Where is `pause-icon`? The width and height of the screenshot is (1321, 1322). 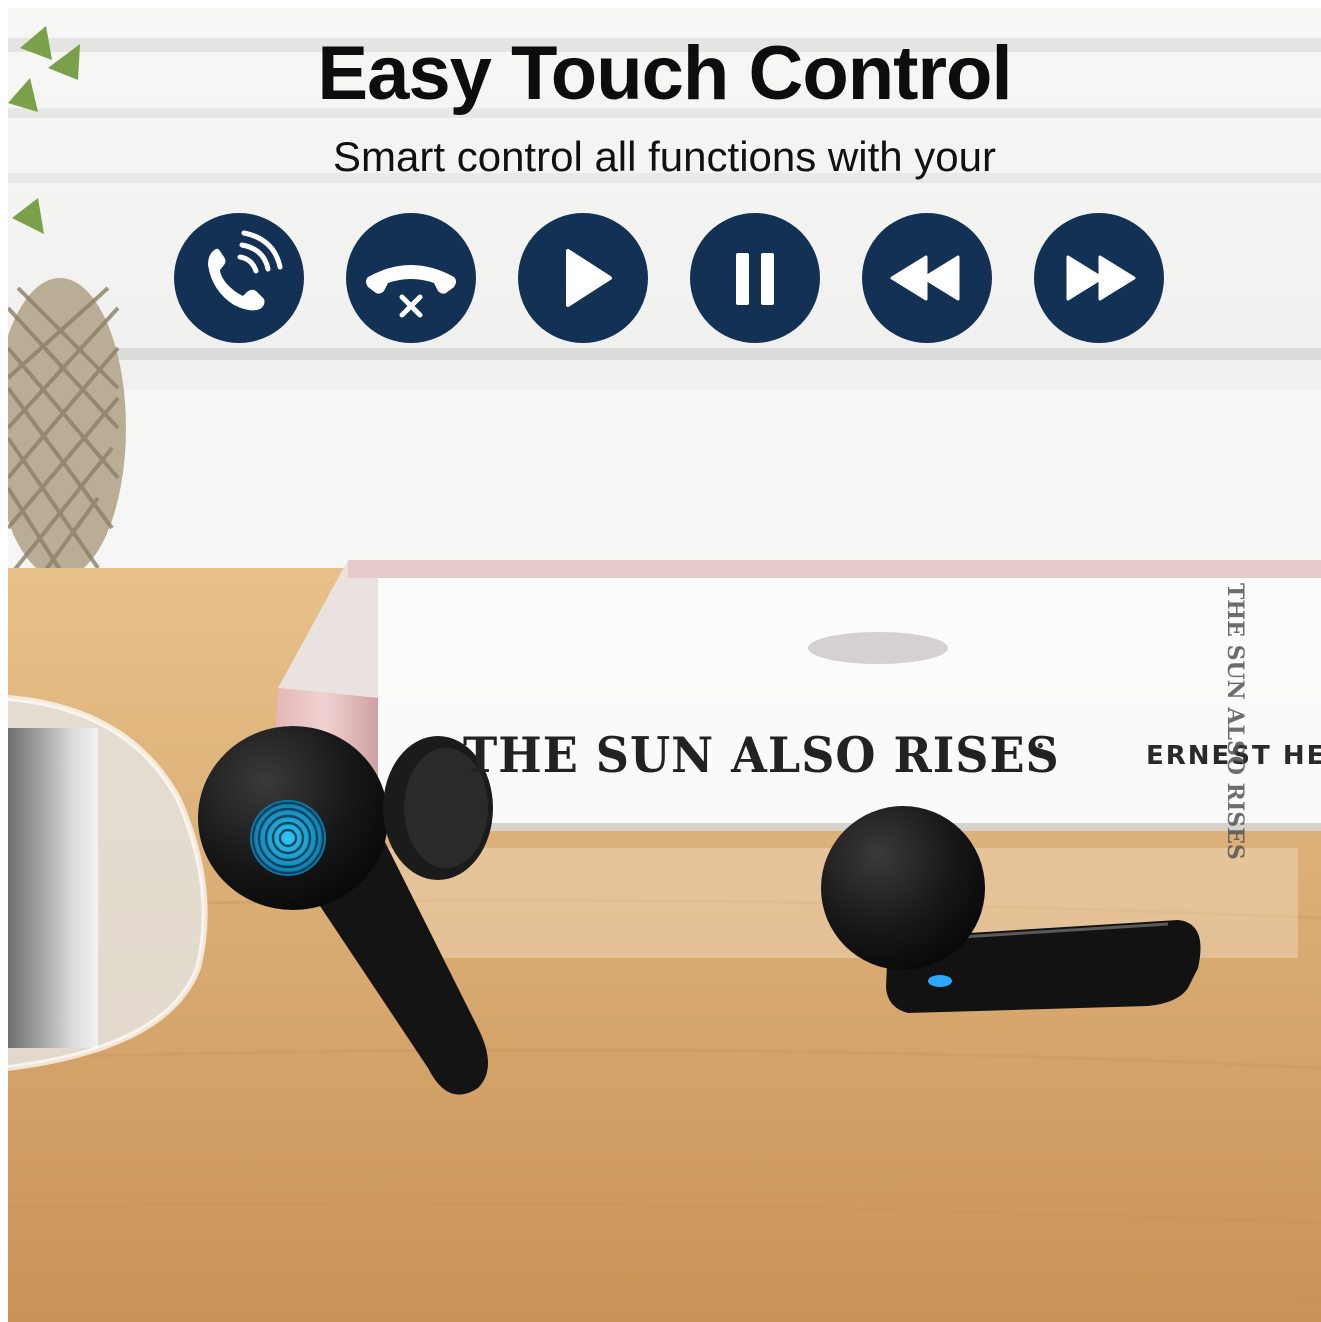
pause-icon is located at coordinates (755, 278).